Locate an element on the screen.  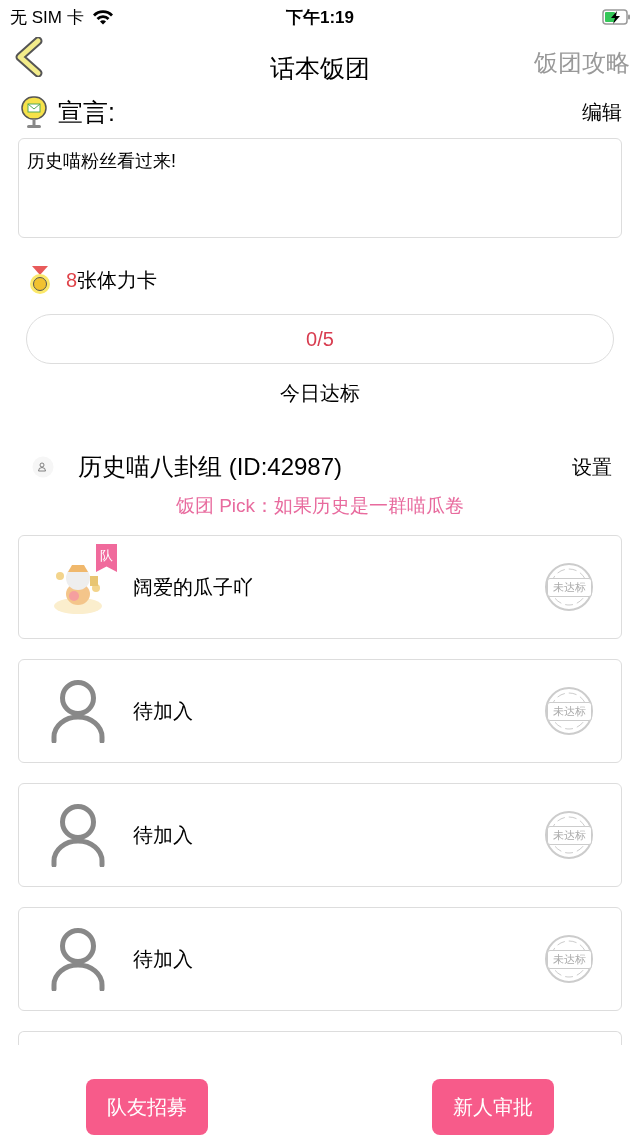
member-name: 阔爱的瓜子吖 is located at coordinates (193, 587).